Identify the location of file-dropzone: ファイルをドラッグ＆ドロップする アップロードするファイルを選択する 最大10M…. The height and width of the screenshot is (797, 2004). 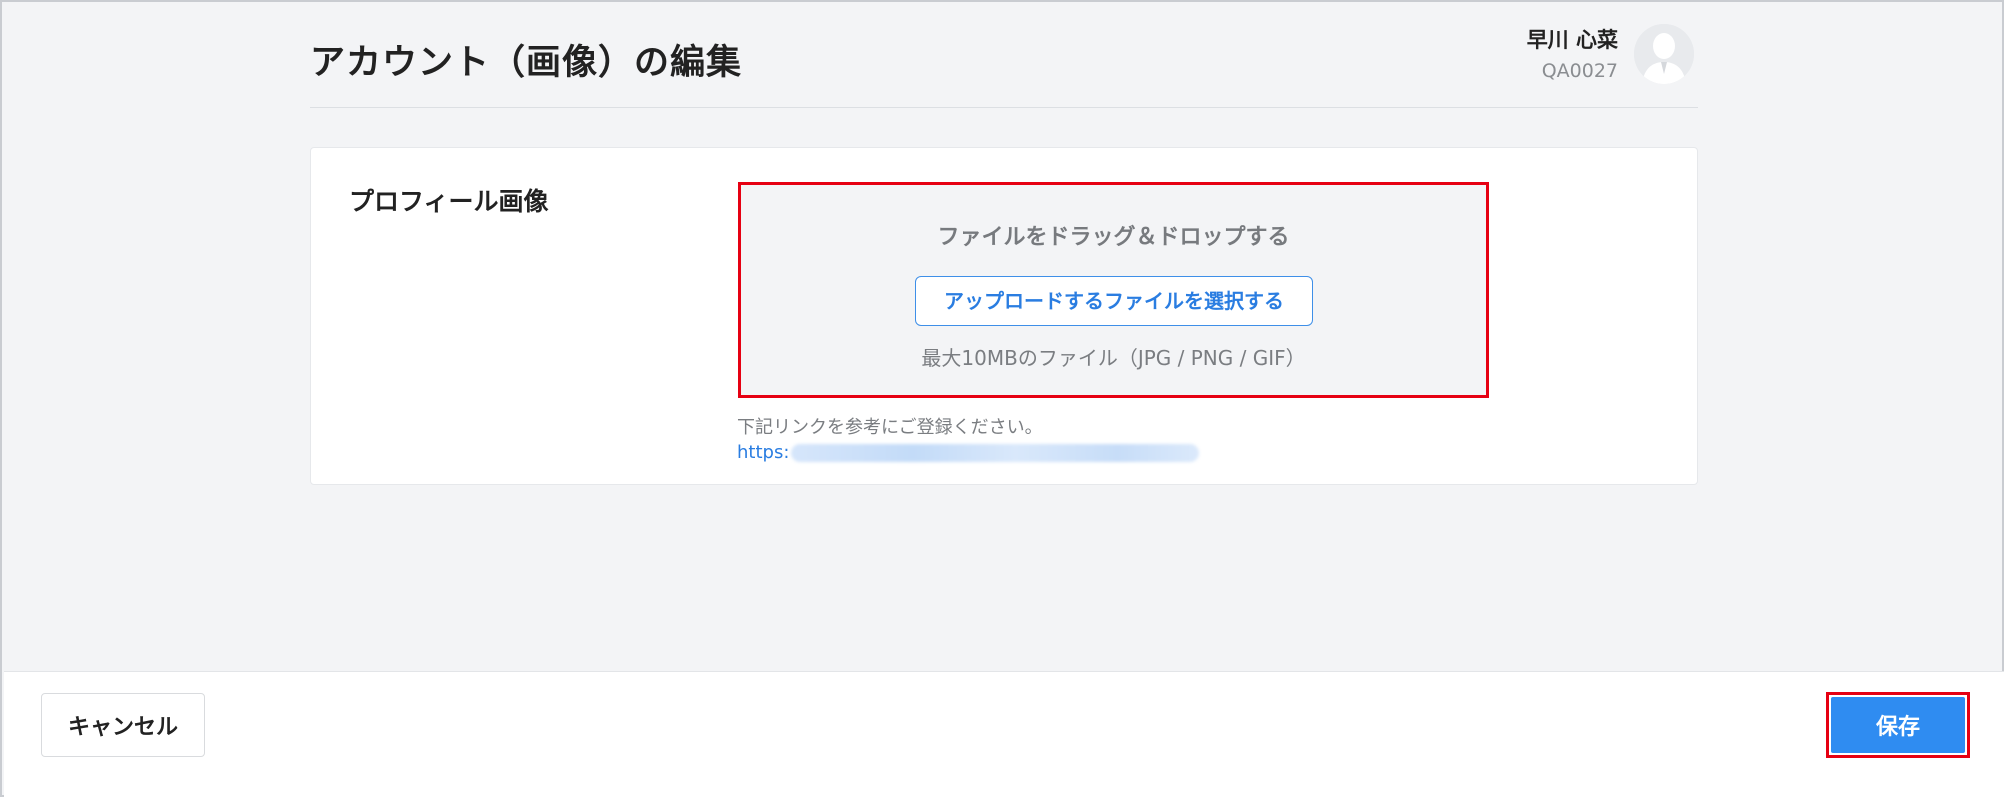
(1113, 290).